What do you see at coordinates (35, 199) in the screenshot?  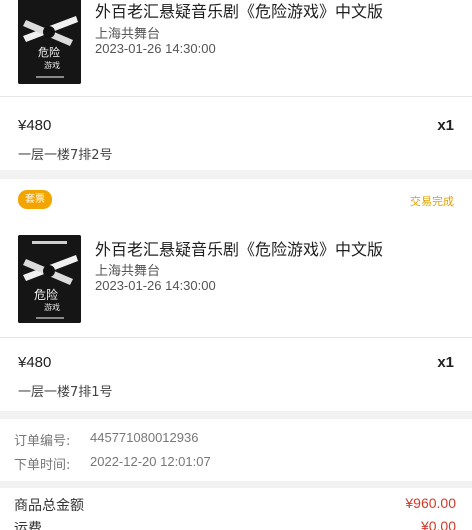 I see `package-badge: 套票` at bounding box center [35, 199].